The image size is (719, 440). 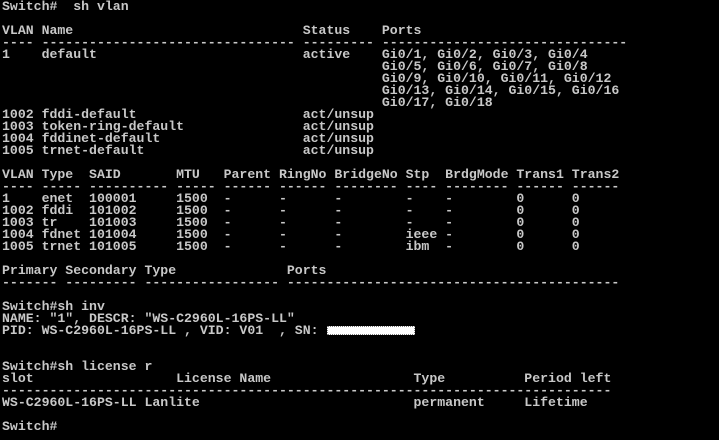 What do you see at coordinates (314, 426) in the screenshot?
I see `terminal-line: Switch#` at bounding box center [314, 426].